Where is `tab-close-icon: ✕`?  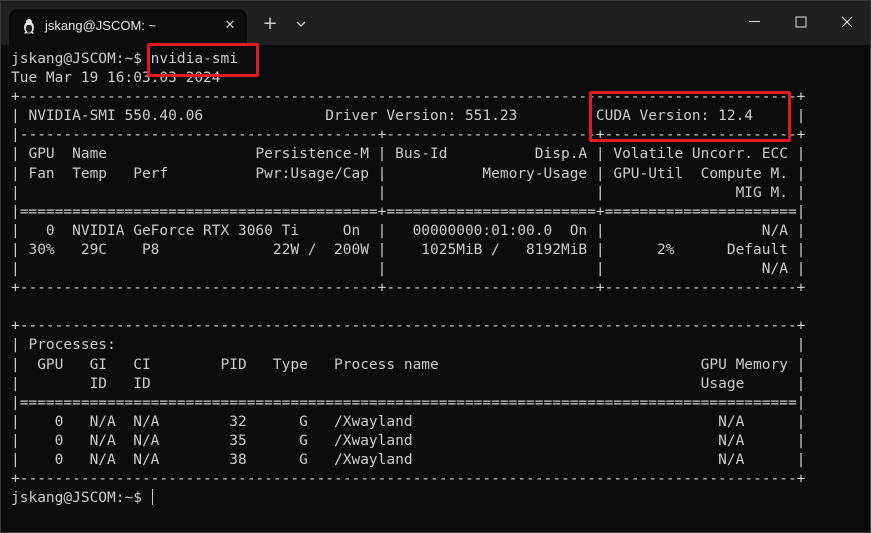
tab-close-icon: ✕ is located at coordinates (230, 26).